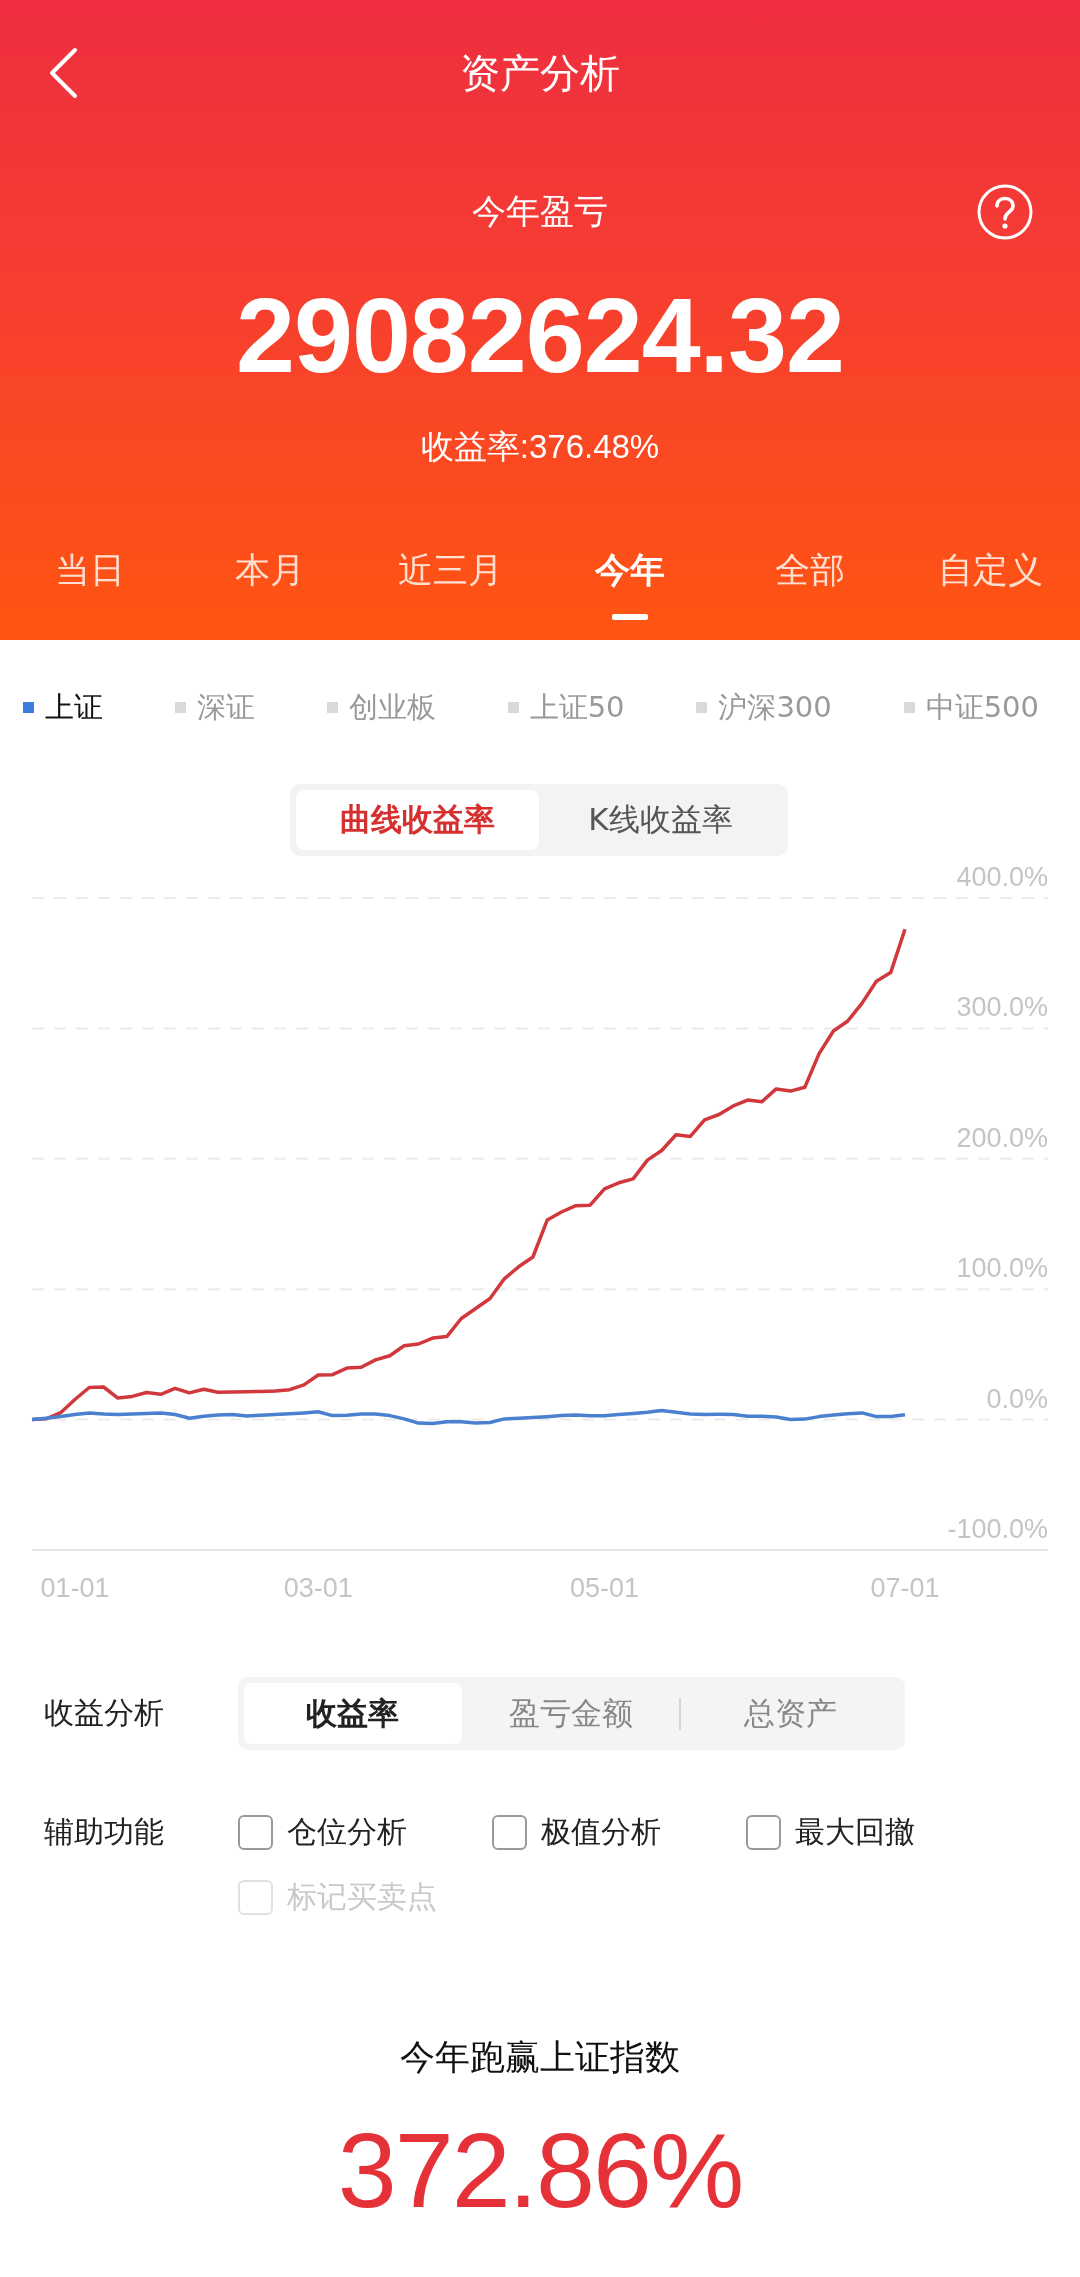  I want to click on y-axis-label: 400.0%, so click(1002, 877).